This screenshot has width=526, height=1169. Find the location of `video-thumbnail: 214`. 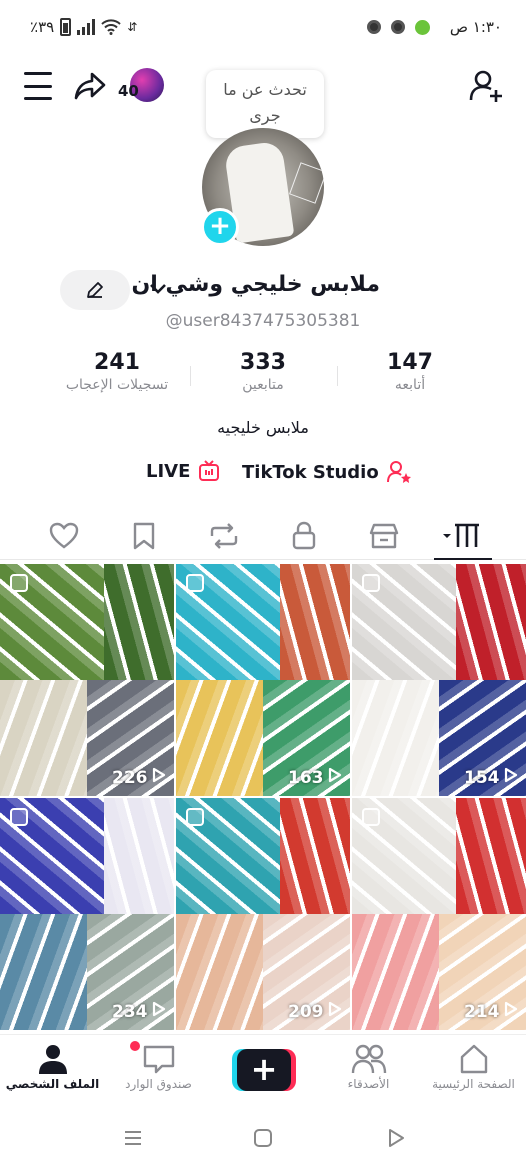

video-thumbnail: 214 is located at coordinates (439, 914).